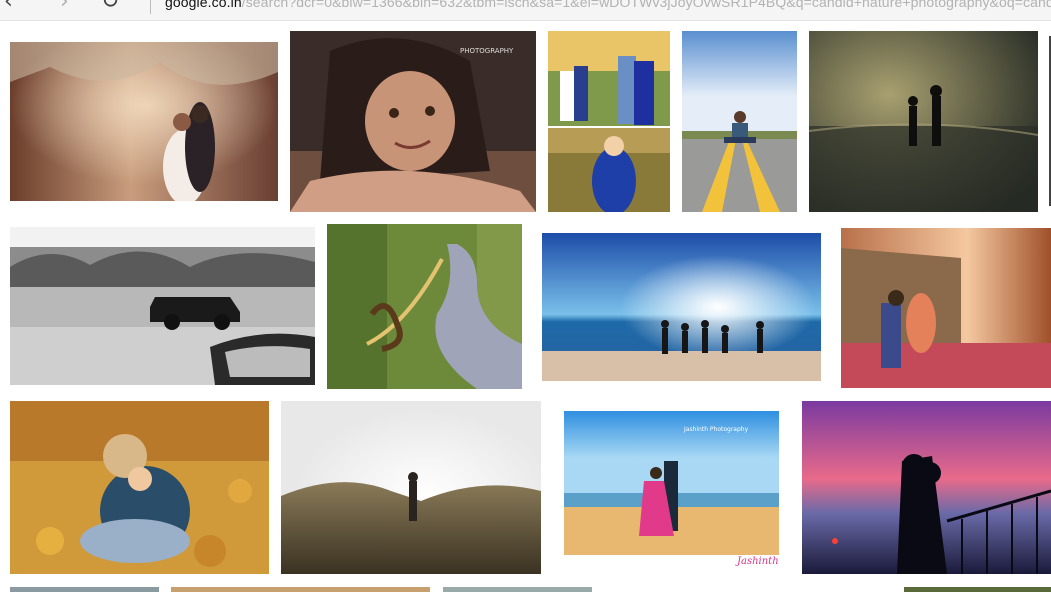  I want to click on heron-snake-image, so click(424, 306).